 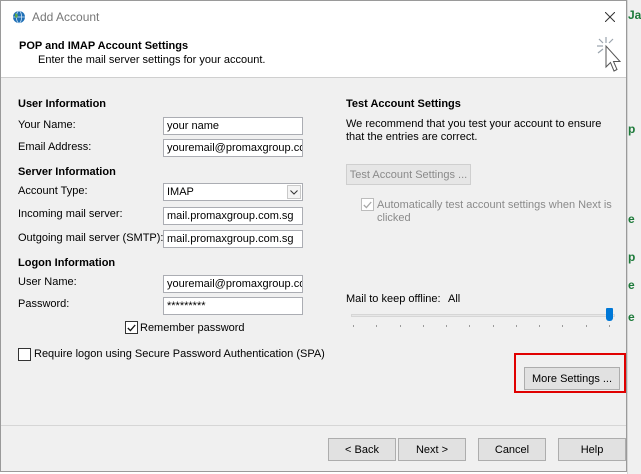 What do you see at coordinates (47, 125) in the screenshot?
I see `your-name-label: Your Name:` at bounding box center [47, 125].